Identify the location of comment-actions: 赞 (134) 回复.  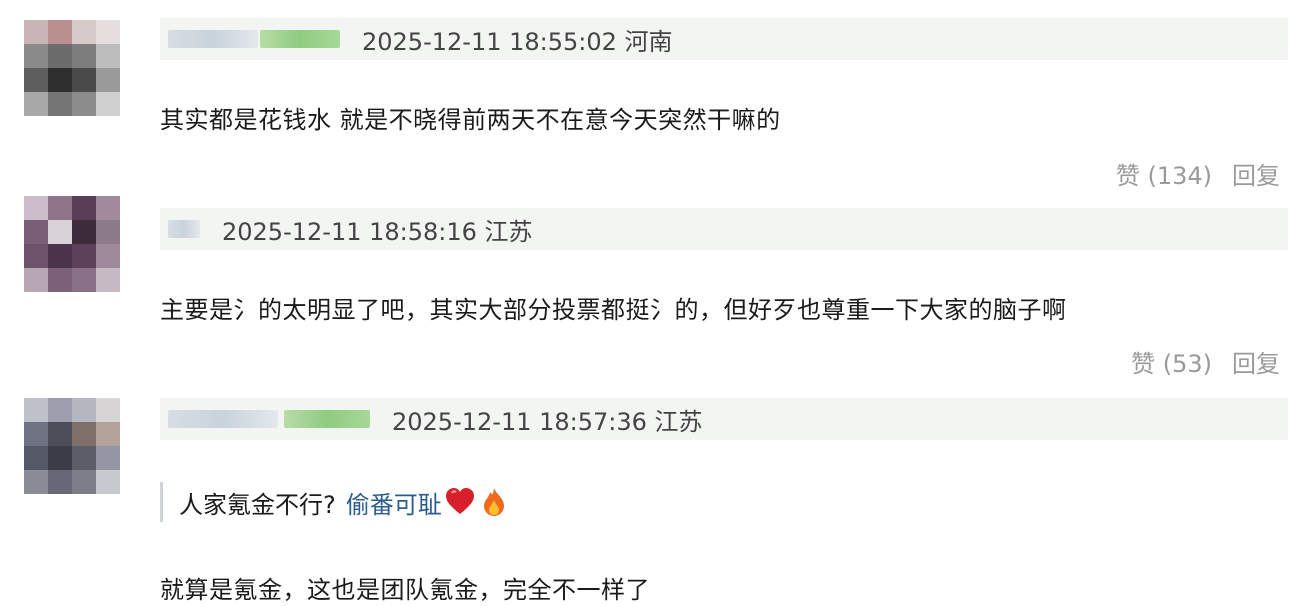
(1198, 173).